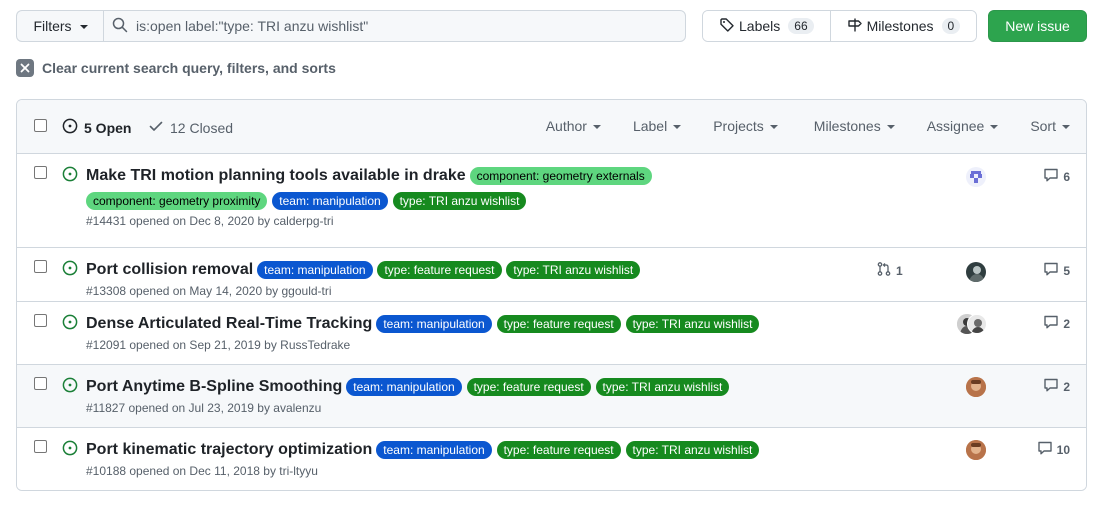 This screenshot has height=505, width=1100. Describe the element at coordinates (560, 175) in the screenshot. I see `issue-label: component: geometry externals` at that location.